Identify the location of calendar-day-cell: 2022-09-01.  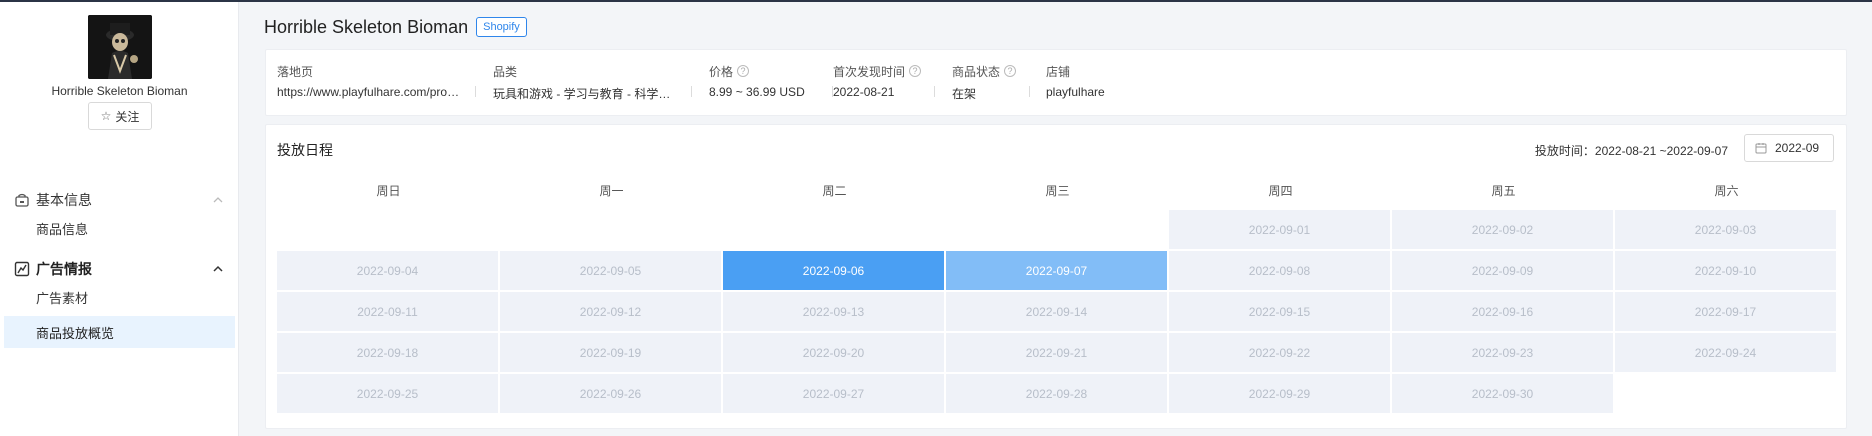
(1279, 229).